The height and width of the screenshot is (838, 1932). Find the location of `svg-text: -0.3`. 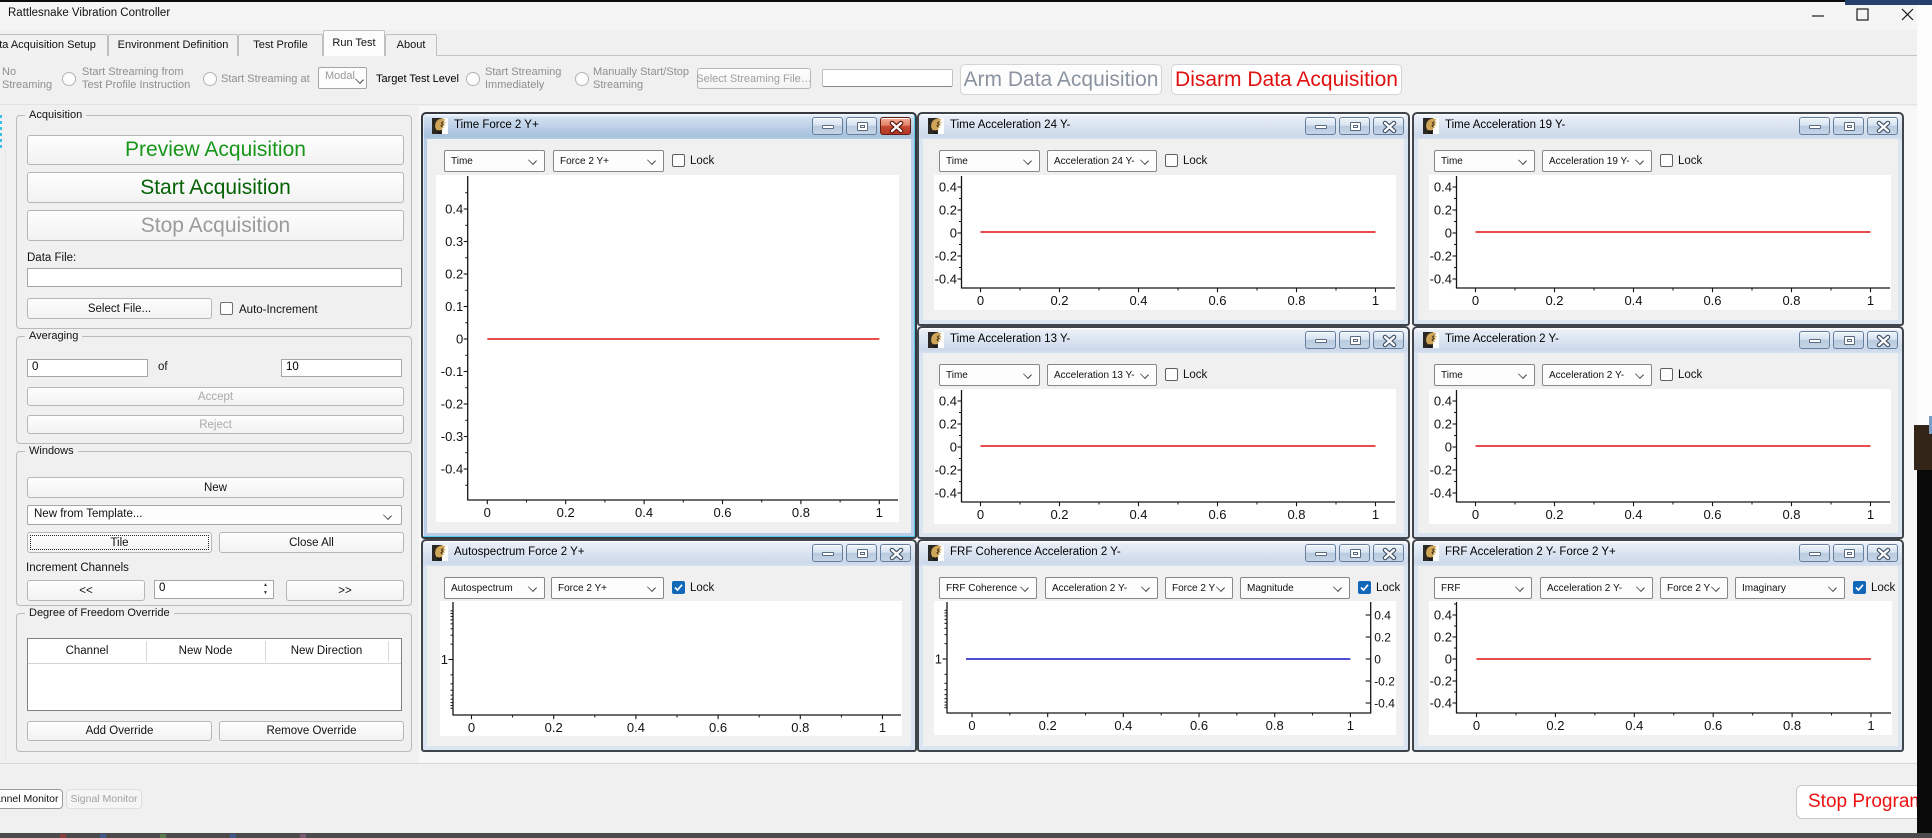

svg-text: -0.3 is located at coordinates (452, 436).